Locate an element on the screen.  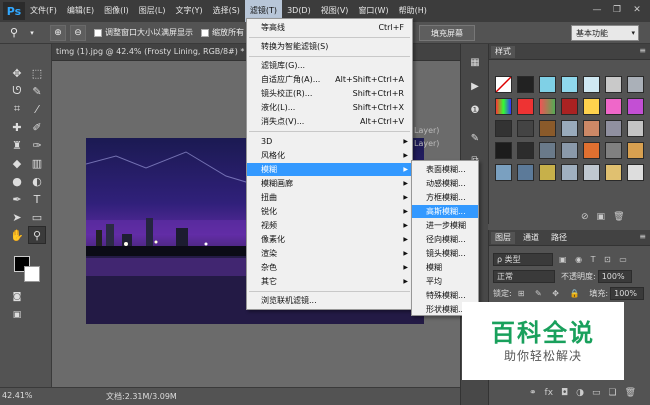
filter-3d-item: 3D ▶ is located at coordinates (329, 141).